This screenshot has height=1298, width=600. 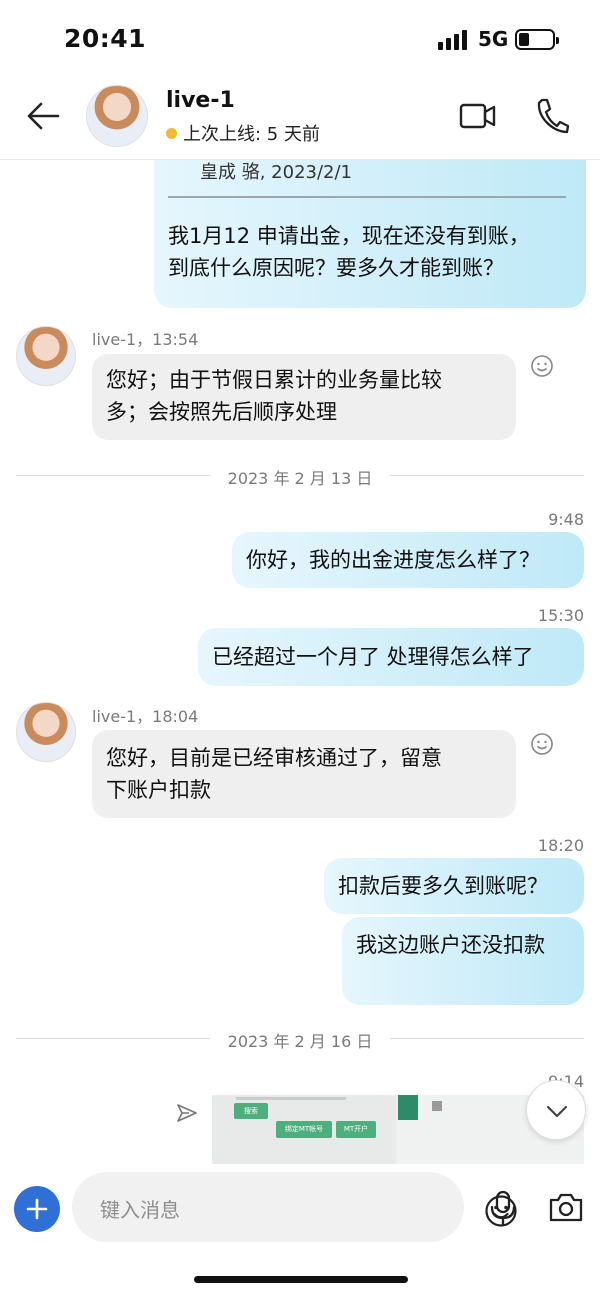 I want to click on arrow-left-icon, so click(x=43, y=116).